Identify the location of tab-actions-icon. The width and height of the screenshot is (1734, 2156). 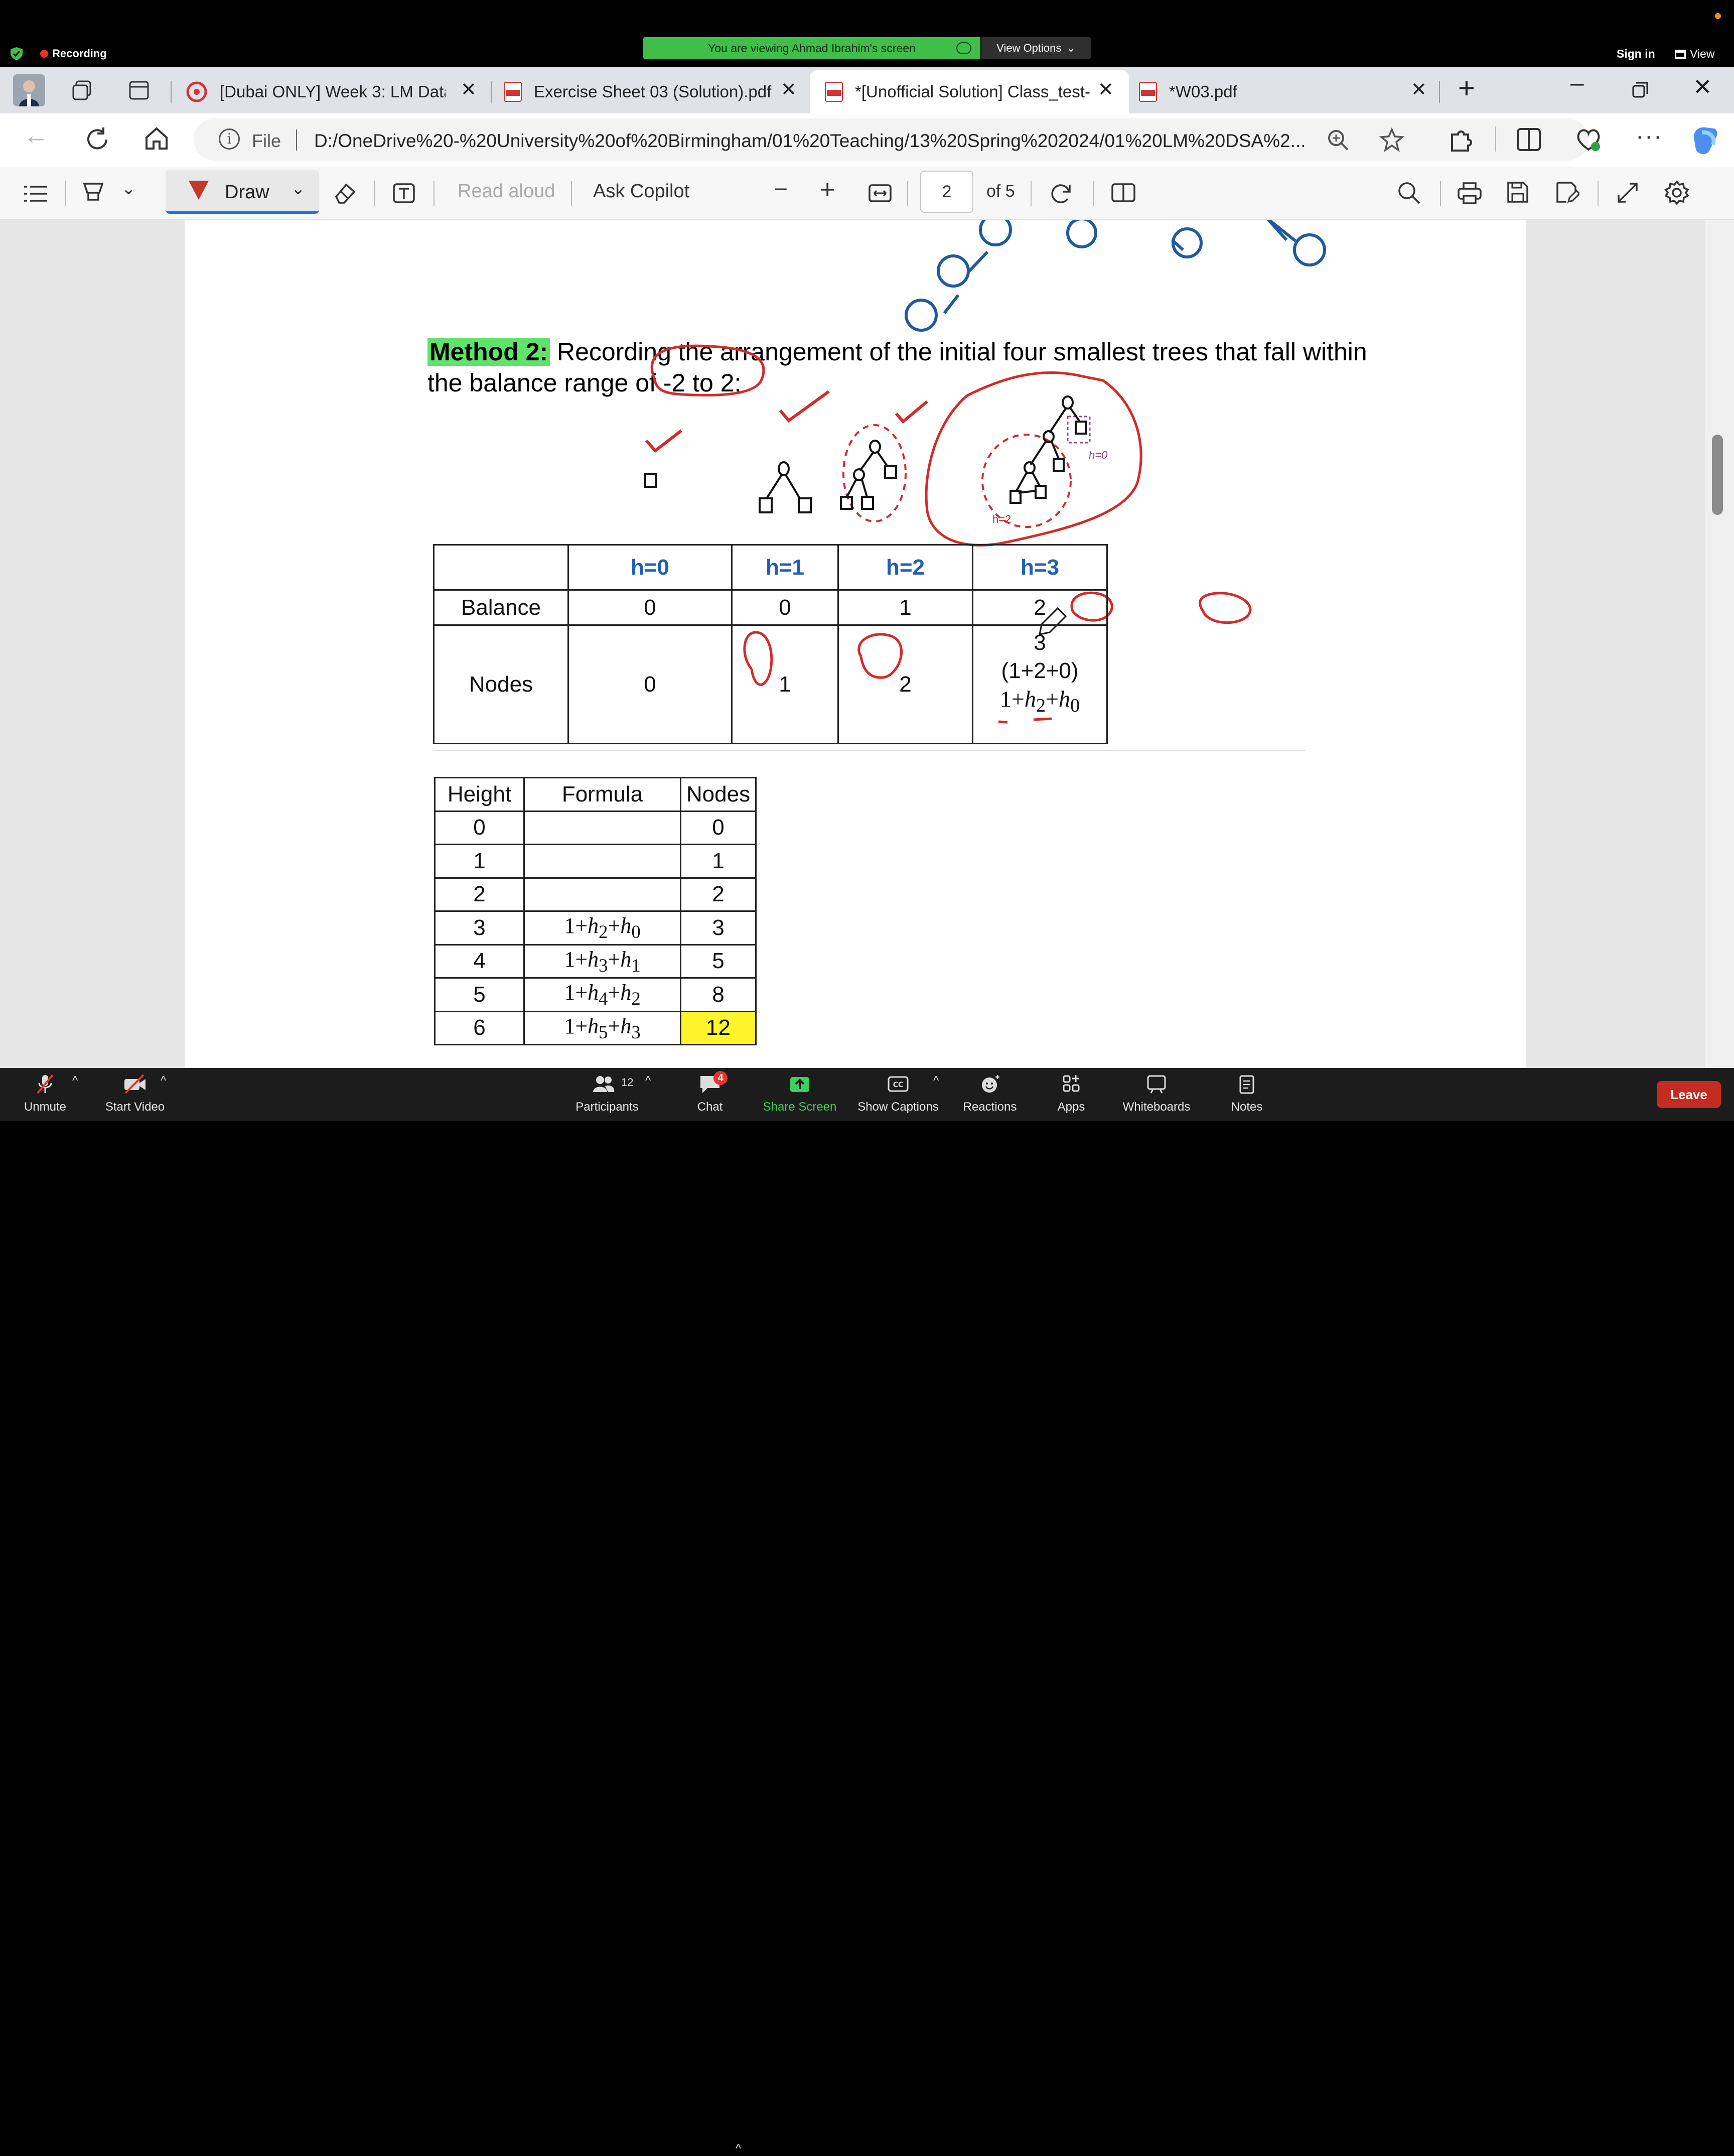
(139, 90).